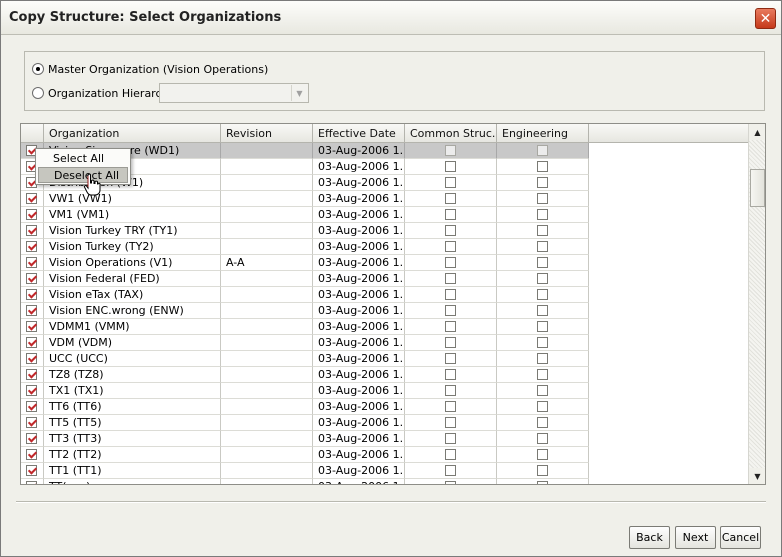  What do you see at coordinates (740, 537) in the screenshot?
I see `cancel-button: Cancel` at bounding box center [740, 537].